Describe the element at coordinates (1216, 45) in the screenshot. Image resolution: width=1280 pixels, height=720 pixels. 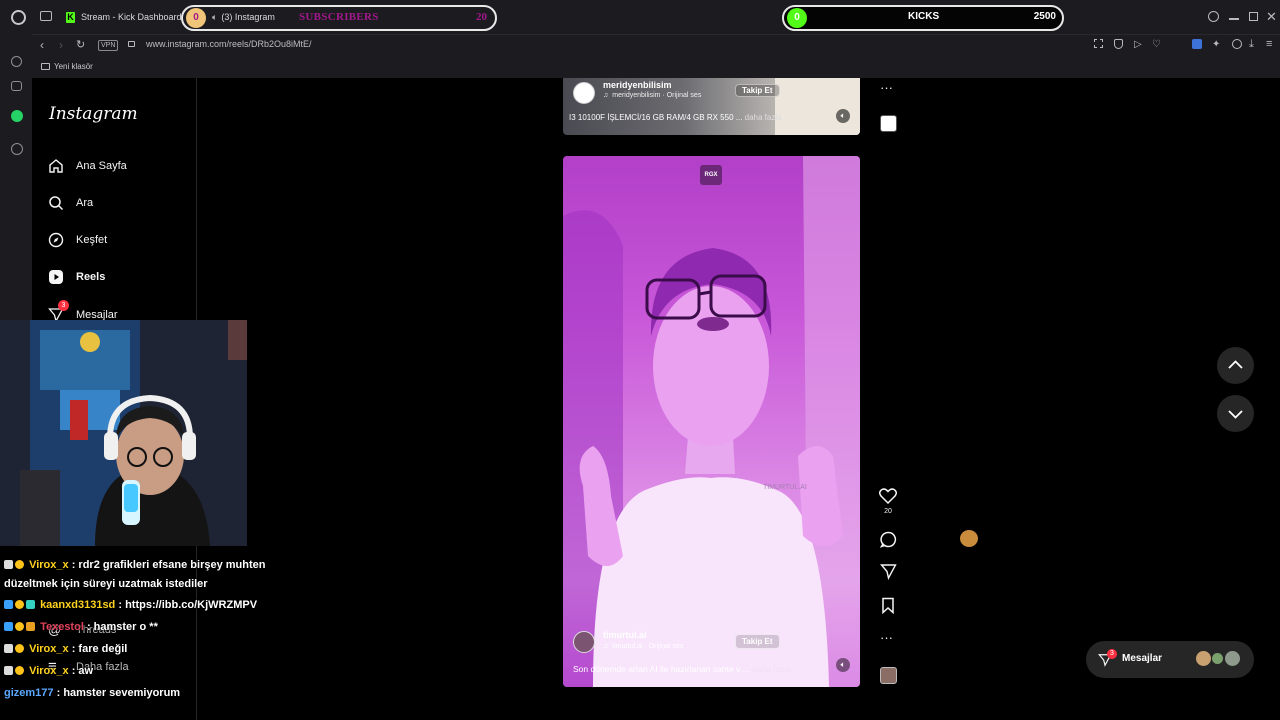
I see `extensions-icon: ✦` at that location.